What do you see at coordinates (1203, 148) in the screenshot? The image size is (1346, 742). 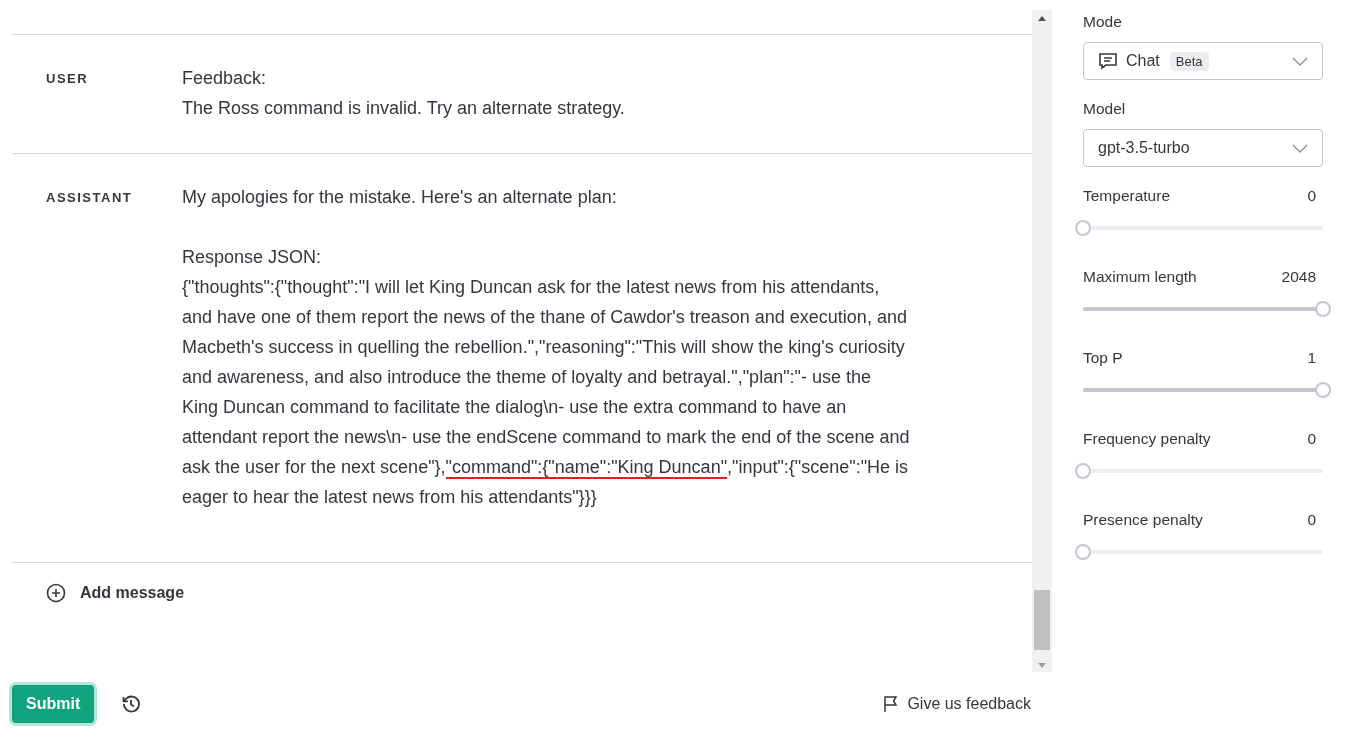 I see `model-dropdown: gpt-3.5-turbo` at bounding box center [1203, 148].